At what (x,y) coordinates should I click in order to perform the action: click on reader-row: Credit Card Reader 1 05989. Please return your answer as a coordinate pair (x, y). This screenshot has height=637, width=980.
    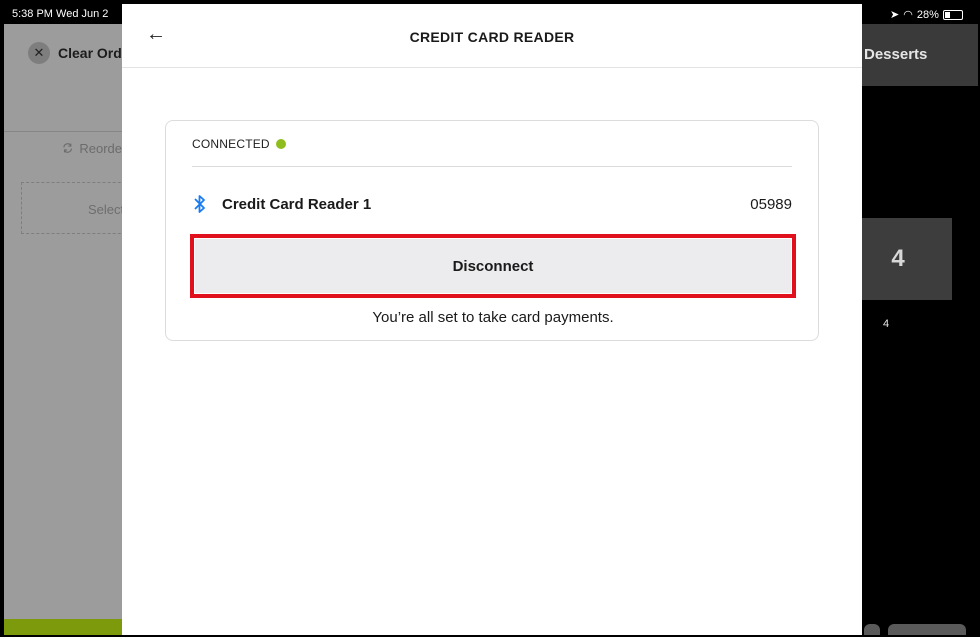
    Looking at the image, I should click on (492, 204).